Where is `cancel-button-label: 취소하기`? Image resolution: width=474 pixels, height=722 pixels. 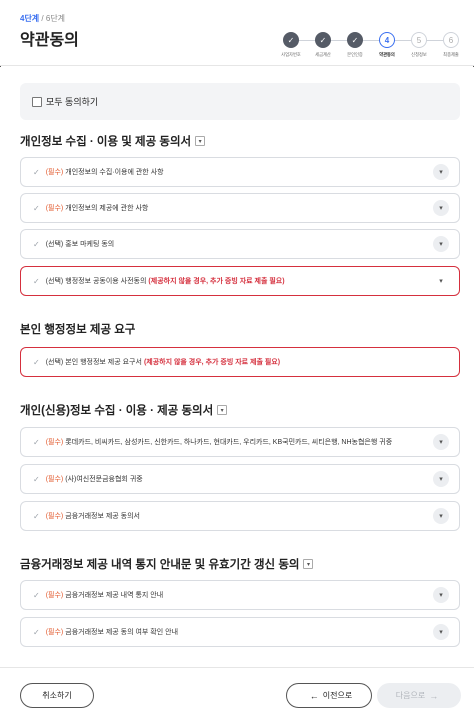 cancel-button-label: 취소하기 is located at coordinates (57, 695).